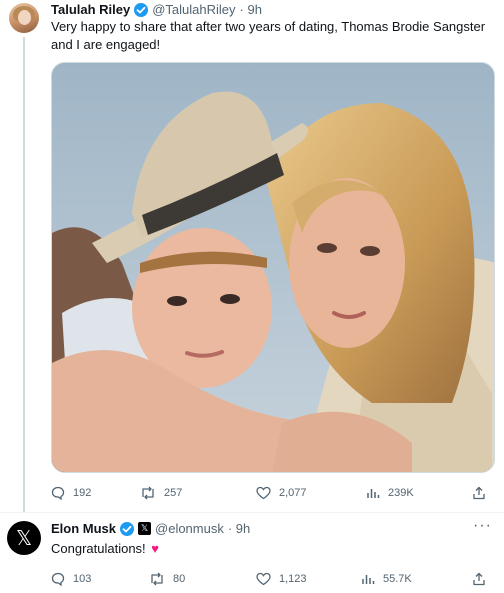 This screenshot has width=504, height=593. I want to click on tweet-actions: 192 257 2,077 239K, so click(271, 494).